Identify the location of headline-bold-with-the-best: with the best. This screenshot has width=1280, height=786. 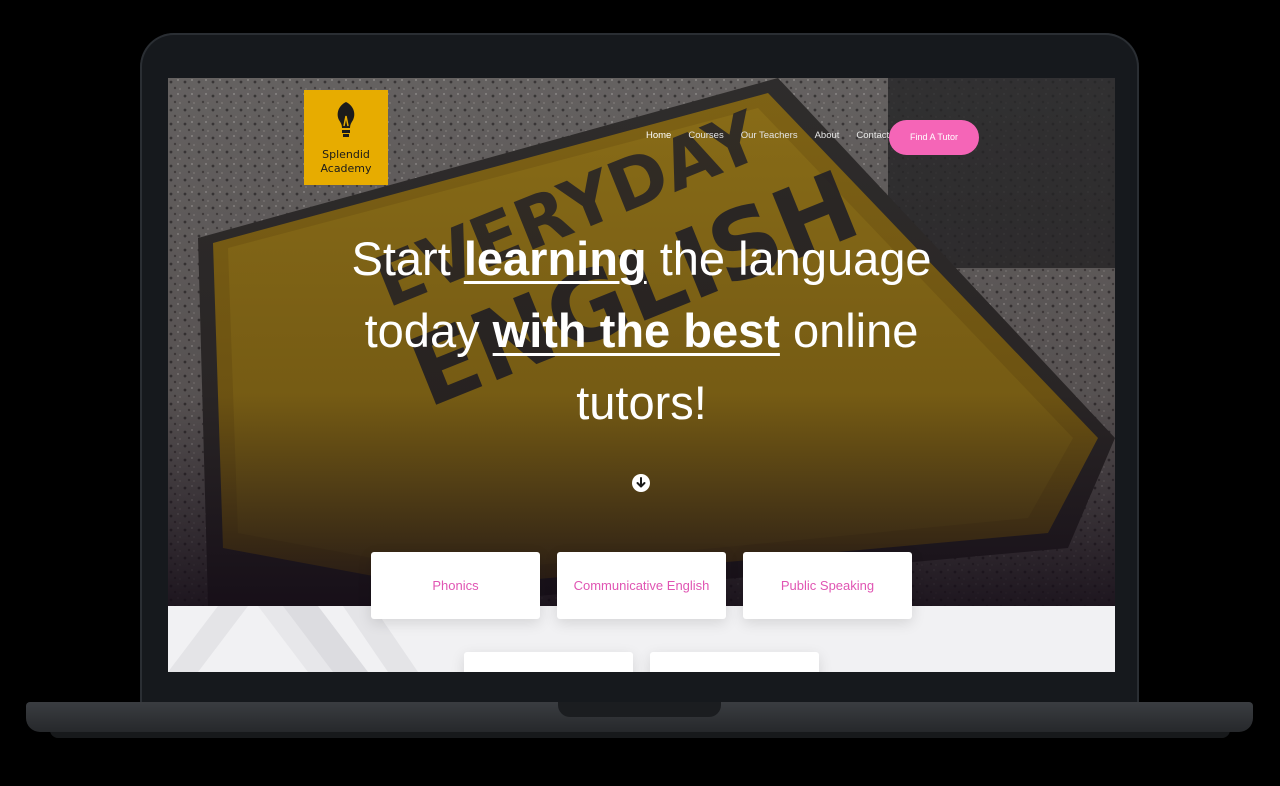
(636, 330).